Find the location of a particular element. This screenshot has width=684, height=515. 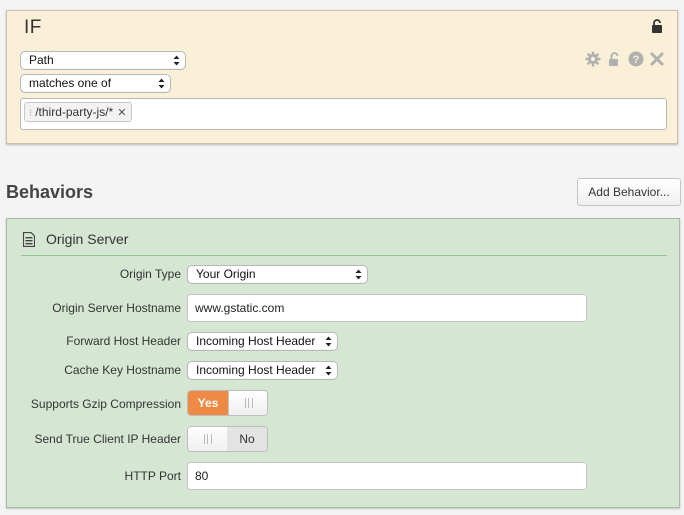

criteria-actions: ? is located at coordinates (625, 59).